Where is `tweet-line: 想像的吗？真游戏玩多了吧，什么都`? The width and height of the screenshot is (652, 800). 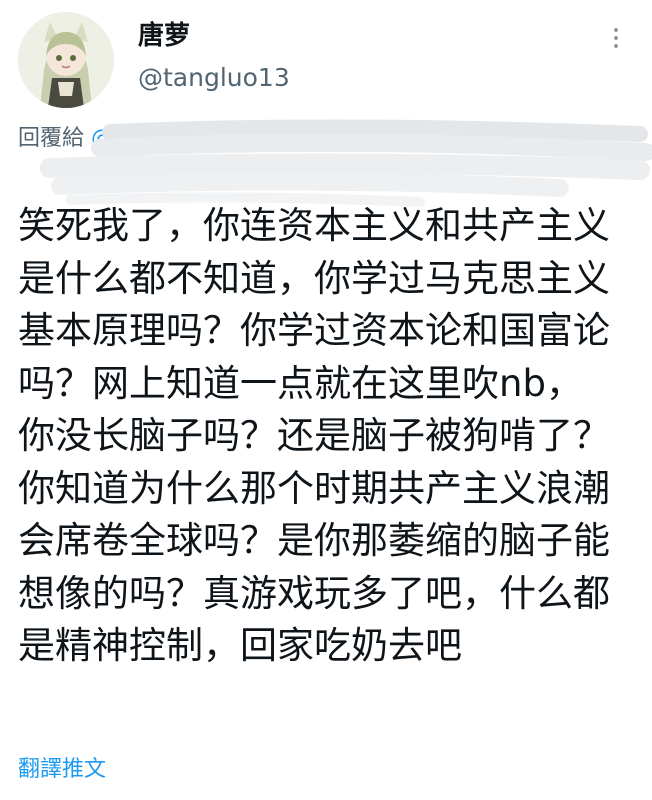
tweet-line: 想像的吗？真游戏玩多了吧，什么都 is located at coordinates (314, 593).